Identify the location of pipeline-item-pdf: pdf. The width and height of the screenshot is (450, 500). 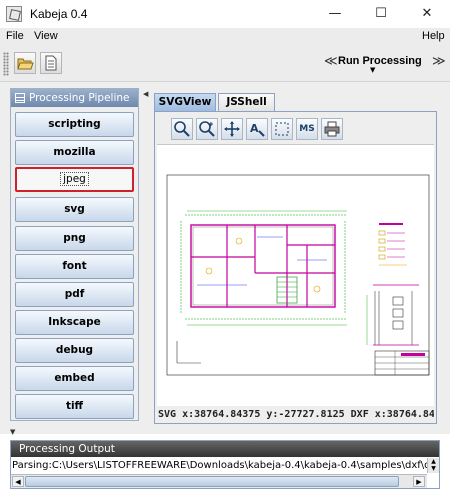
(74, 294).